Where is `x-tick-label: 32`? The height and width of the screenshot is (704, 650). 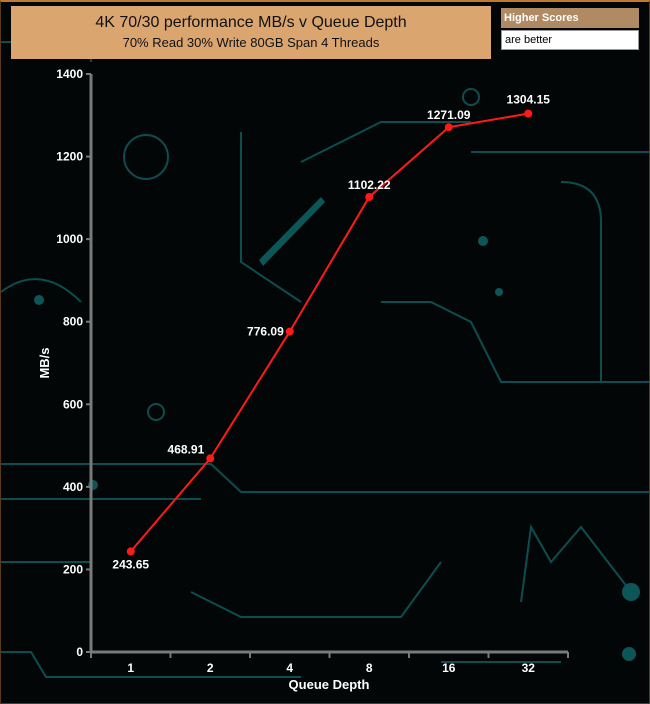 x-tick-label: 32 is located at coordinates (529, 668).